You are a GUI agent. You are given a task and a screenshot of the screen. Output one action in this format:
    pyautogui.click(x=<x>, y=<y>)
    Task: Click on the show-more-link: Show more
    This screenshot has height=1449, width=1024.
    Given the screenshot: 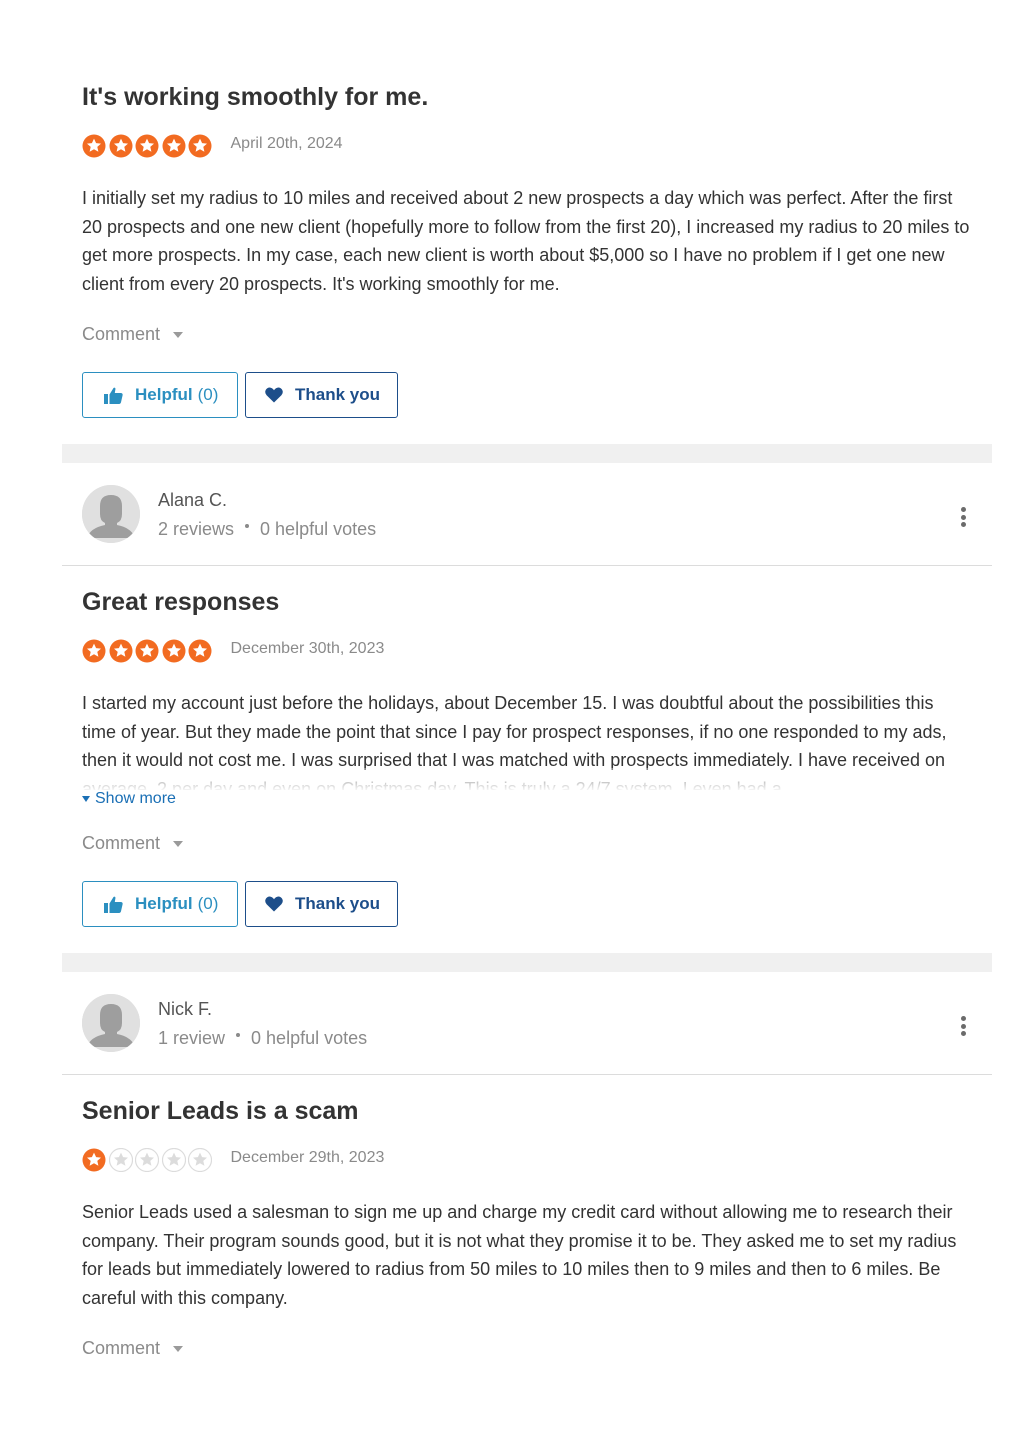 What is the action you would take?
    pyautogui.click(x=527, y=799)
    